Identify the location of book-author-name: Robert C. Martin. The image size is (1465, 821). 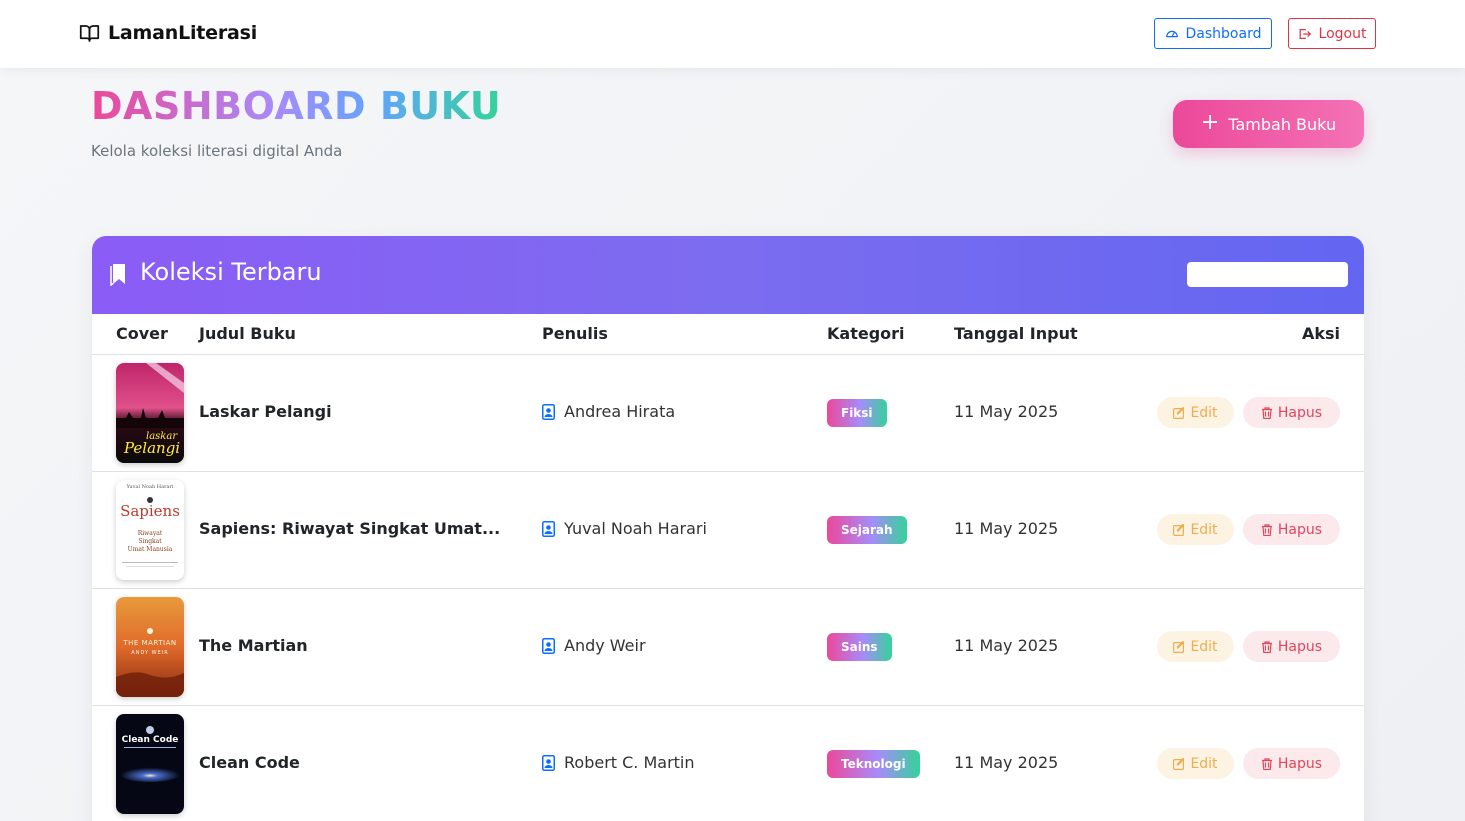
(629, 762).